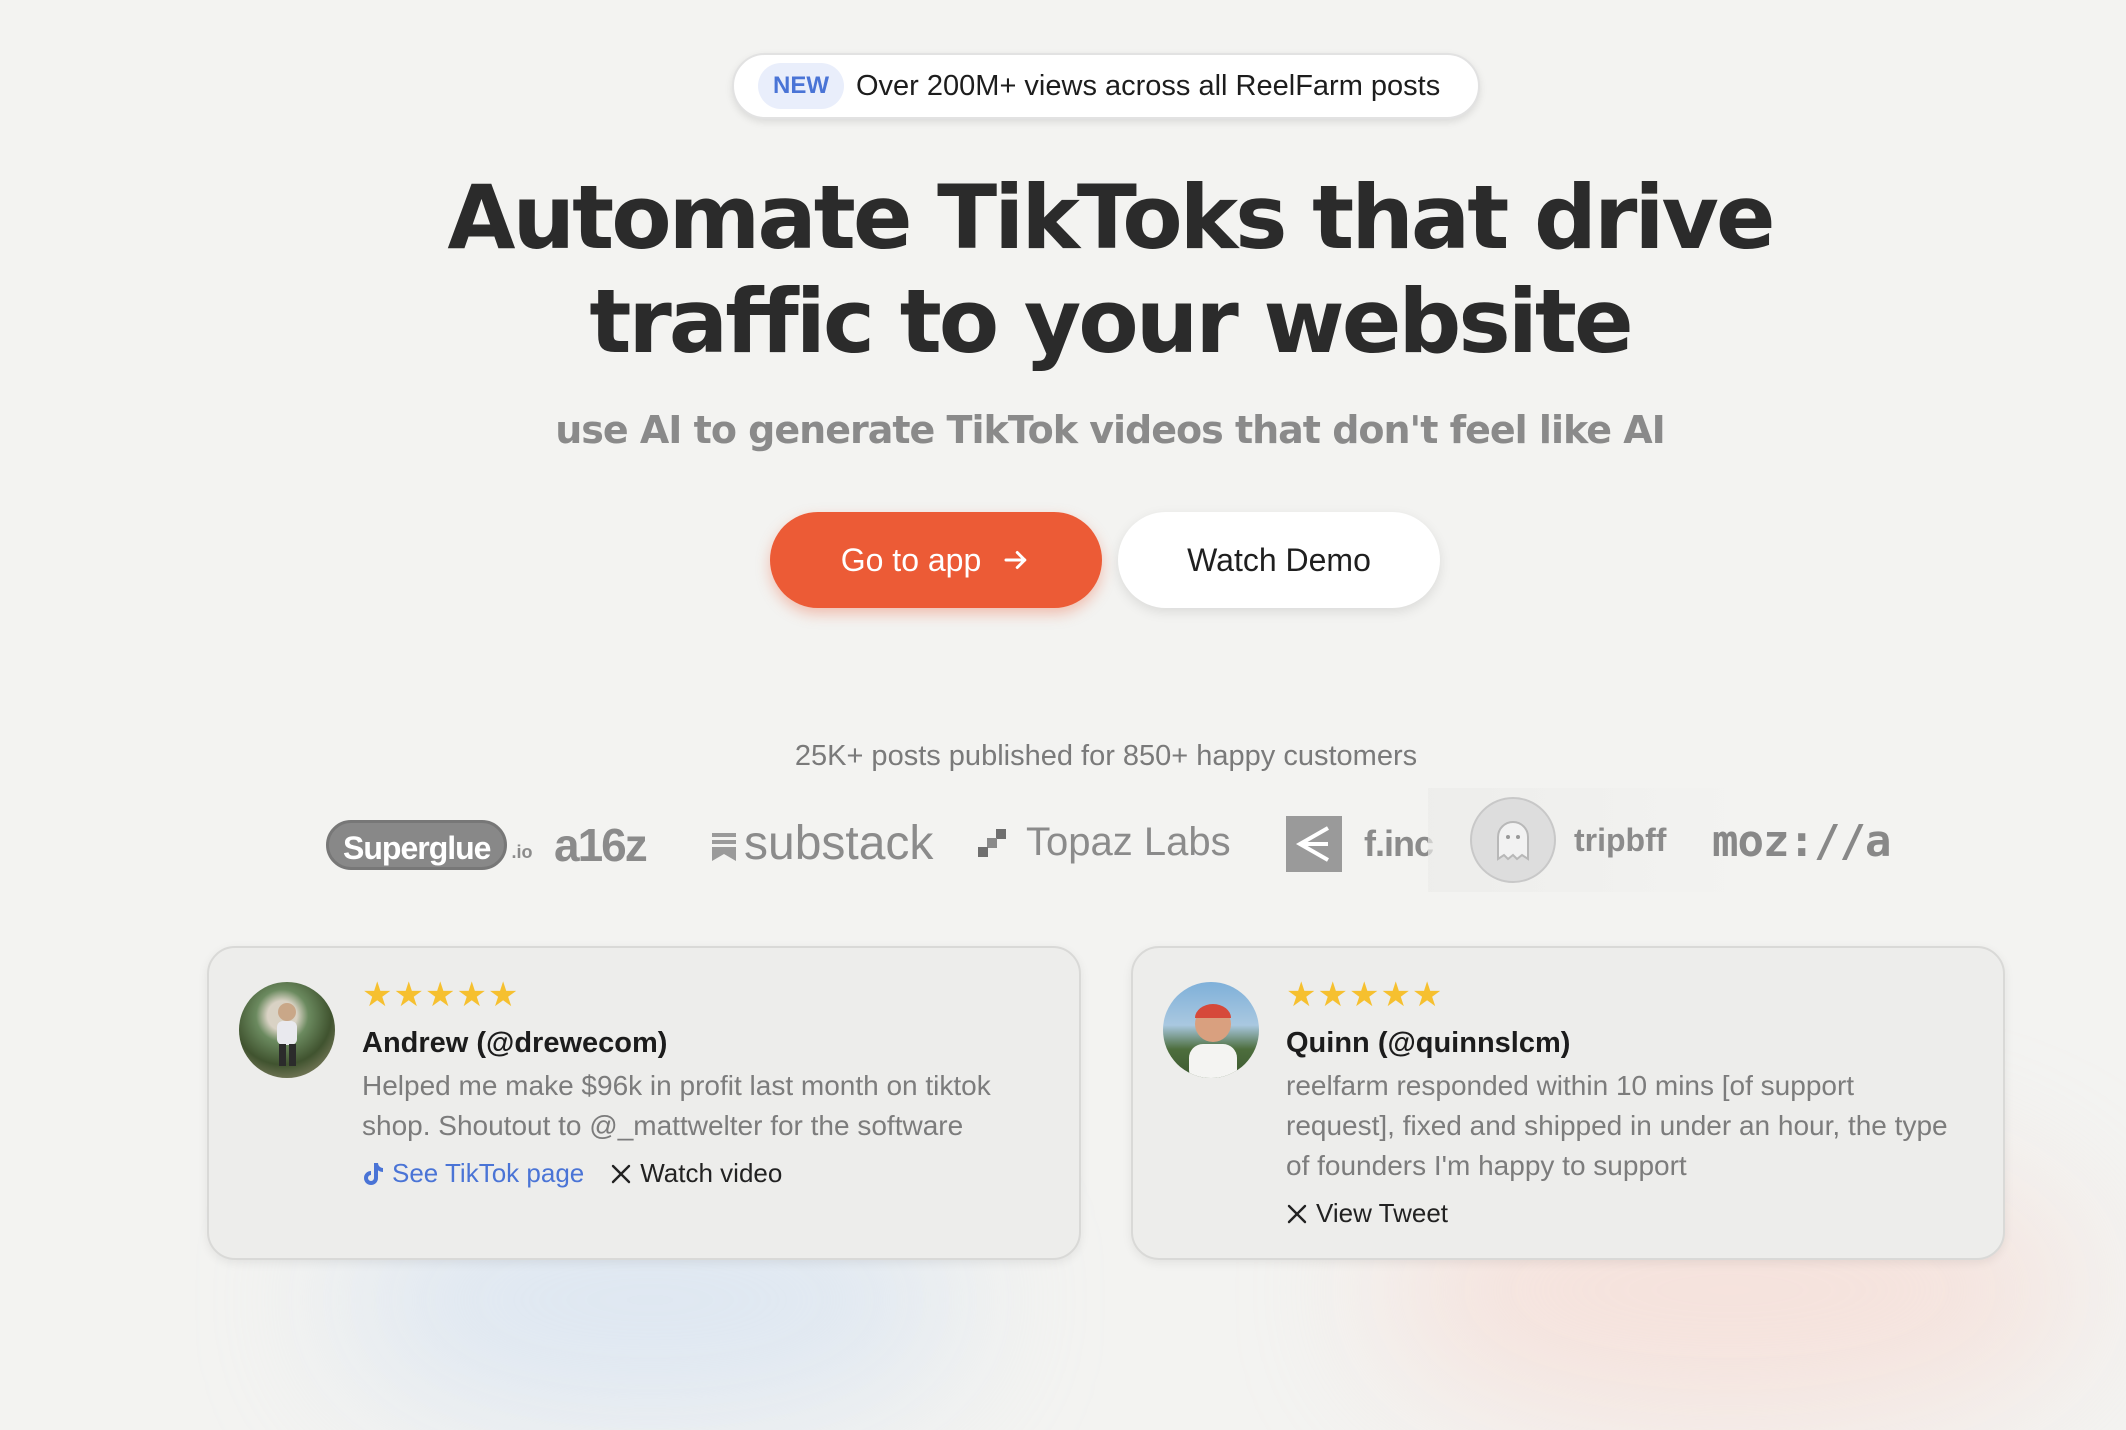 This screenshot has width=2126, height=1430. Describe the element at coordinates (1399, 843) in the screenshot. I see `finc-wordmark: f.inc` at that location.